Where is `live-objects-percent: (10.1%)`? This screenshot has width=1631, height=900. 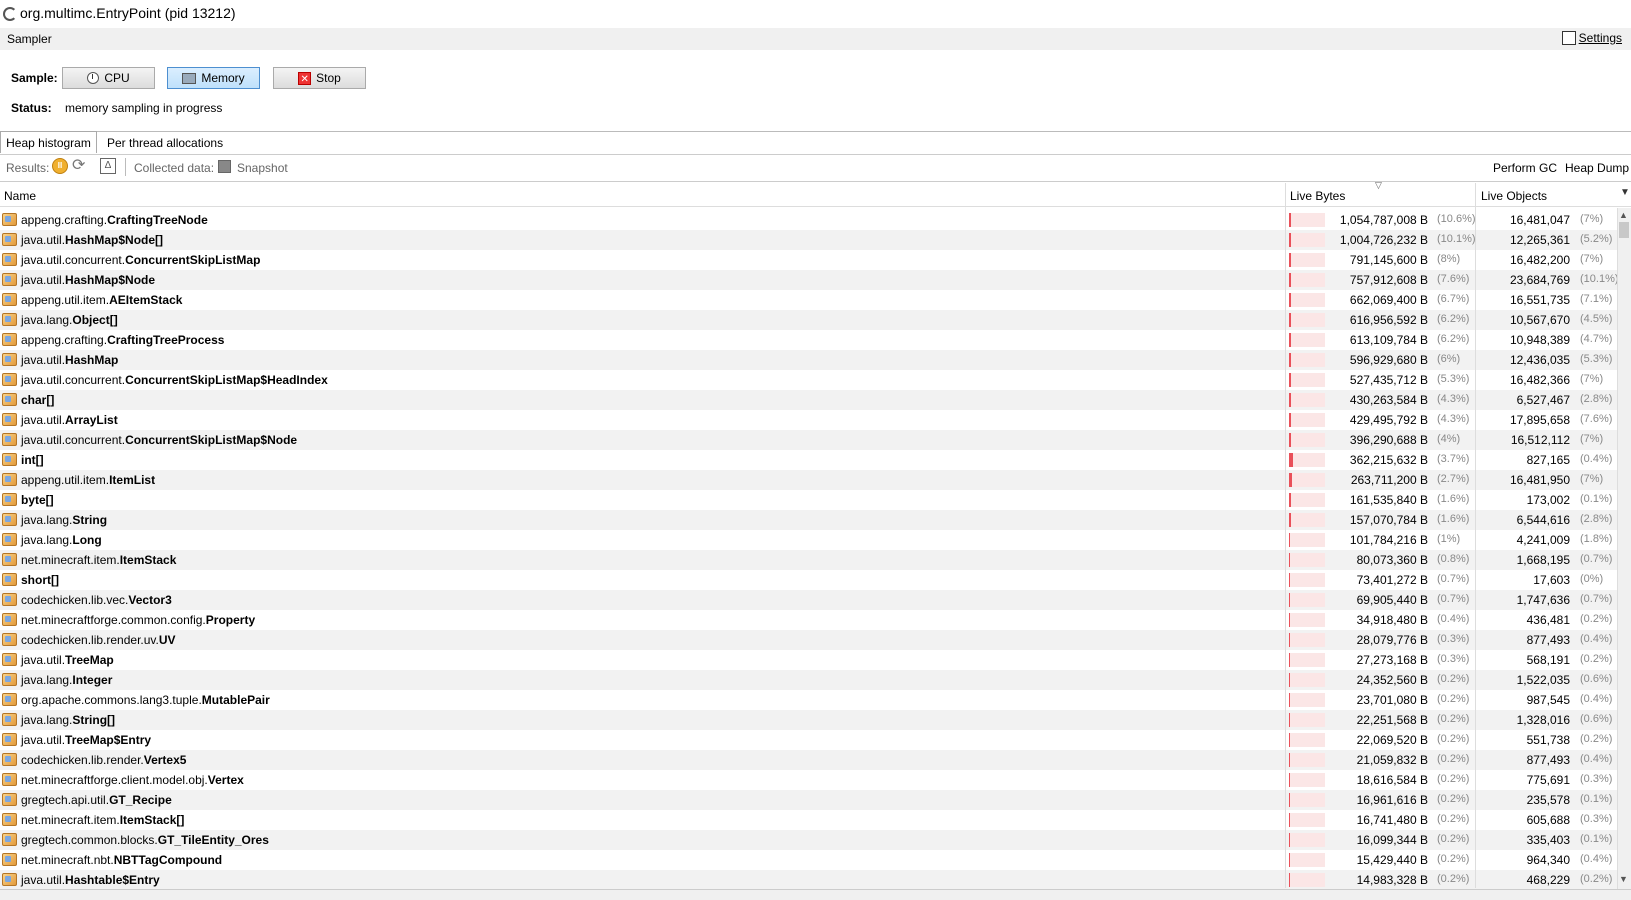
live-objects-percent: (10.1%) is located at coordinates (1599, 279).